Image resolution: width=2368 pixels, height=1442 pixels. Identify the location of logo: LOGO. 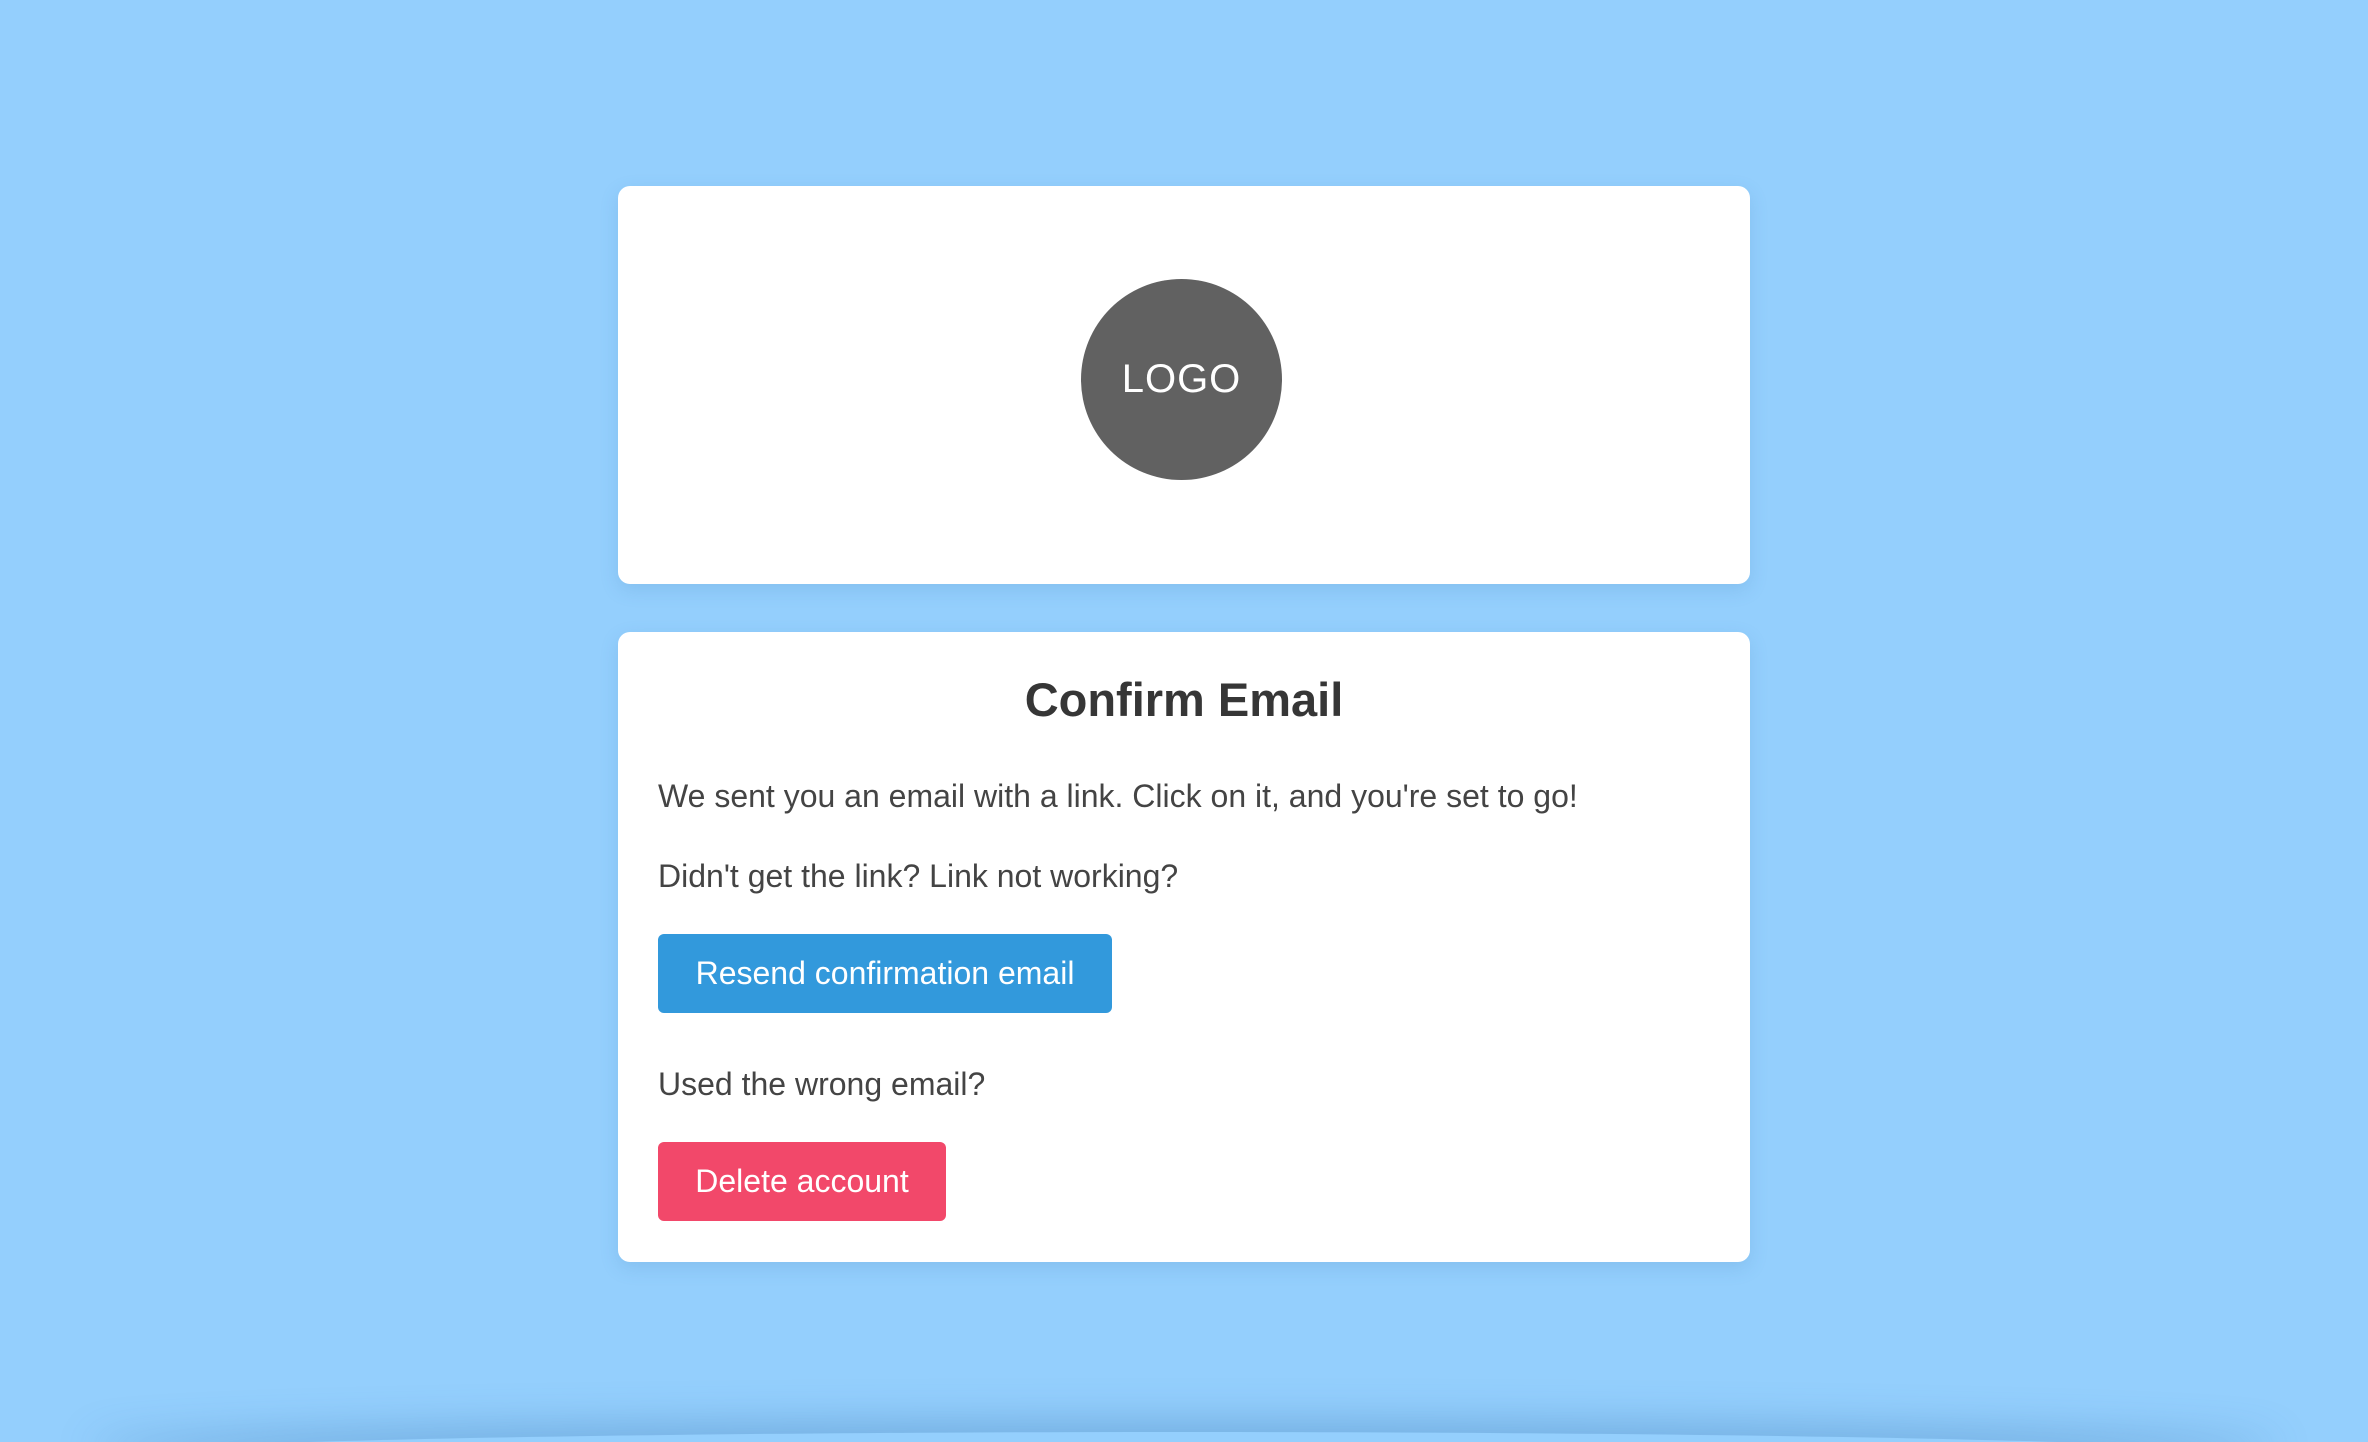
(1181, 379).